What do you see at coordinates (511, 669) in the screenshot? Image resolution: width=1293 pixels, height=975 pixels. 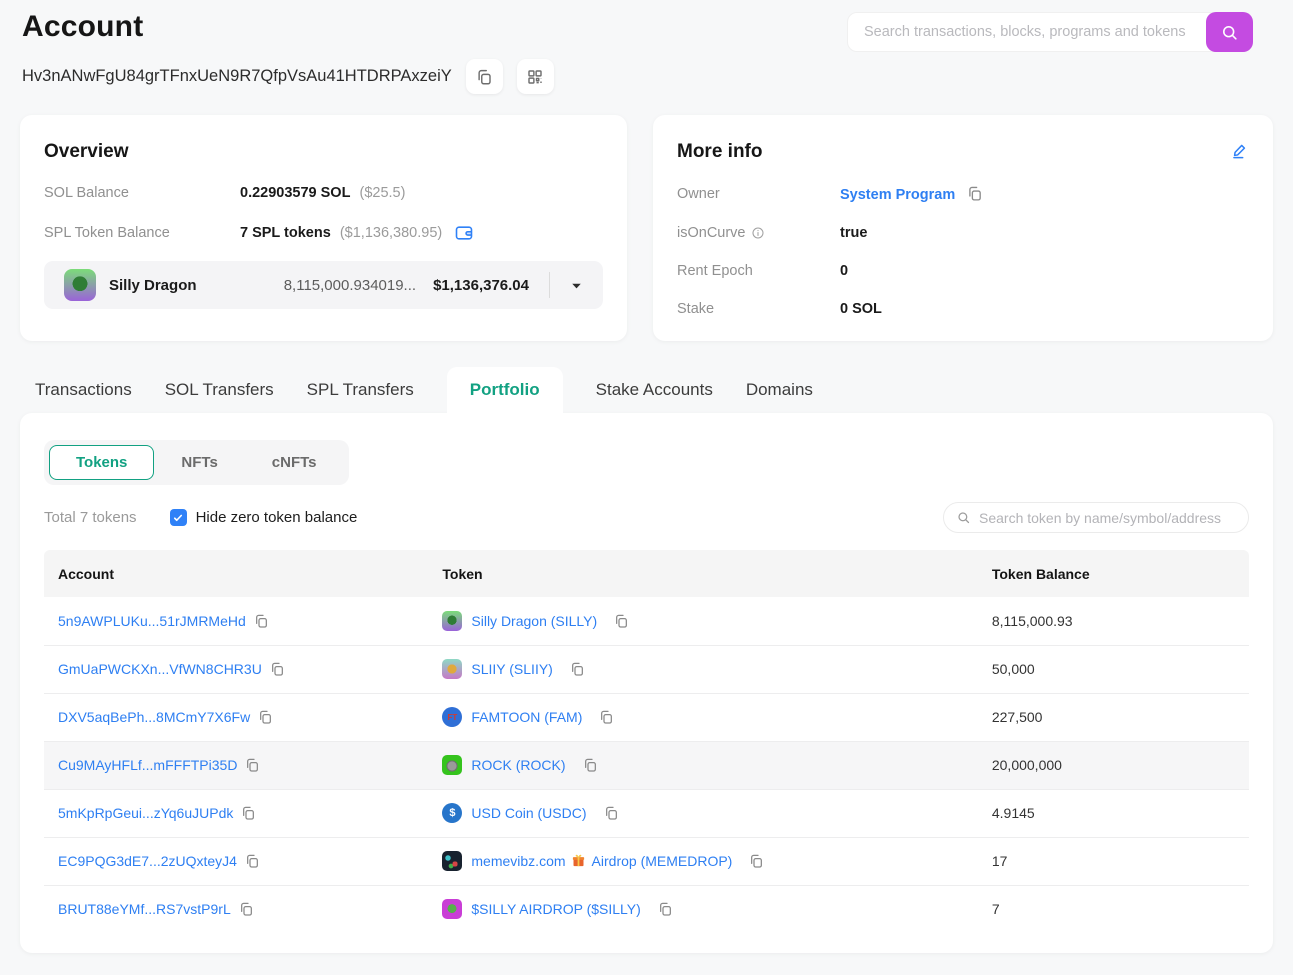 I see `token-link: SLIIY (SLIIY)` at bounding box center [511, 669].